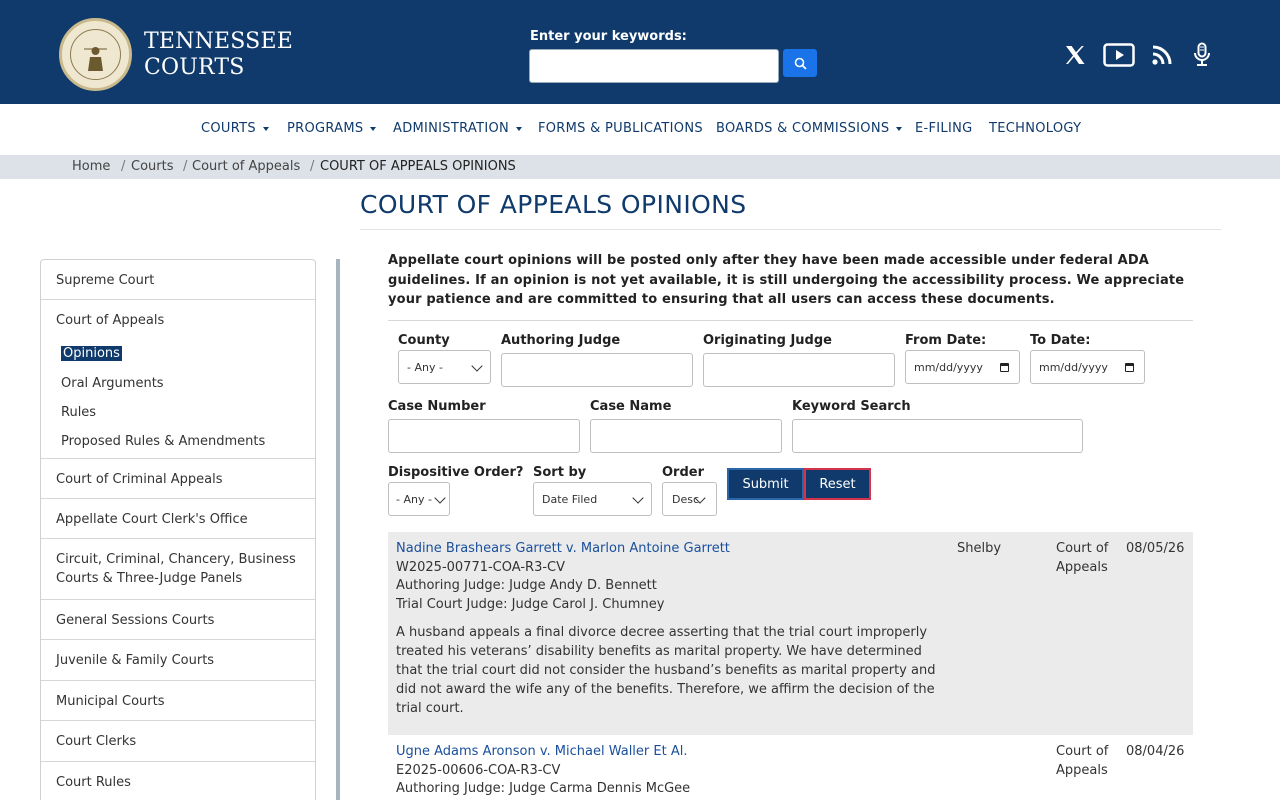 The height and width of the screenshot is (800, 1280). Describe the element at coordinates (235, 128) in the screenshot. I see `nav-courts: COURTS` at that location.